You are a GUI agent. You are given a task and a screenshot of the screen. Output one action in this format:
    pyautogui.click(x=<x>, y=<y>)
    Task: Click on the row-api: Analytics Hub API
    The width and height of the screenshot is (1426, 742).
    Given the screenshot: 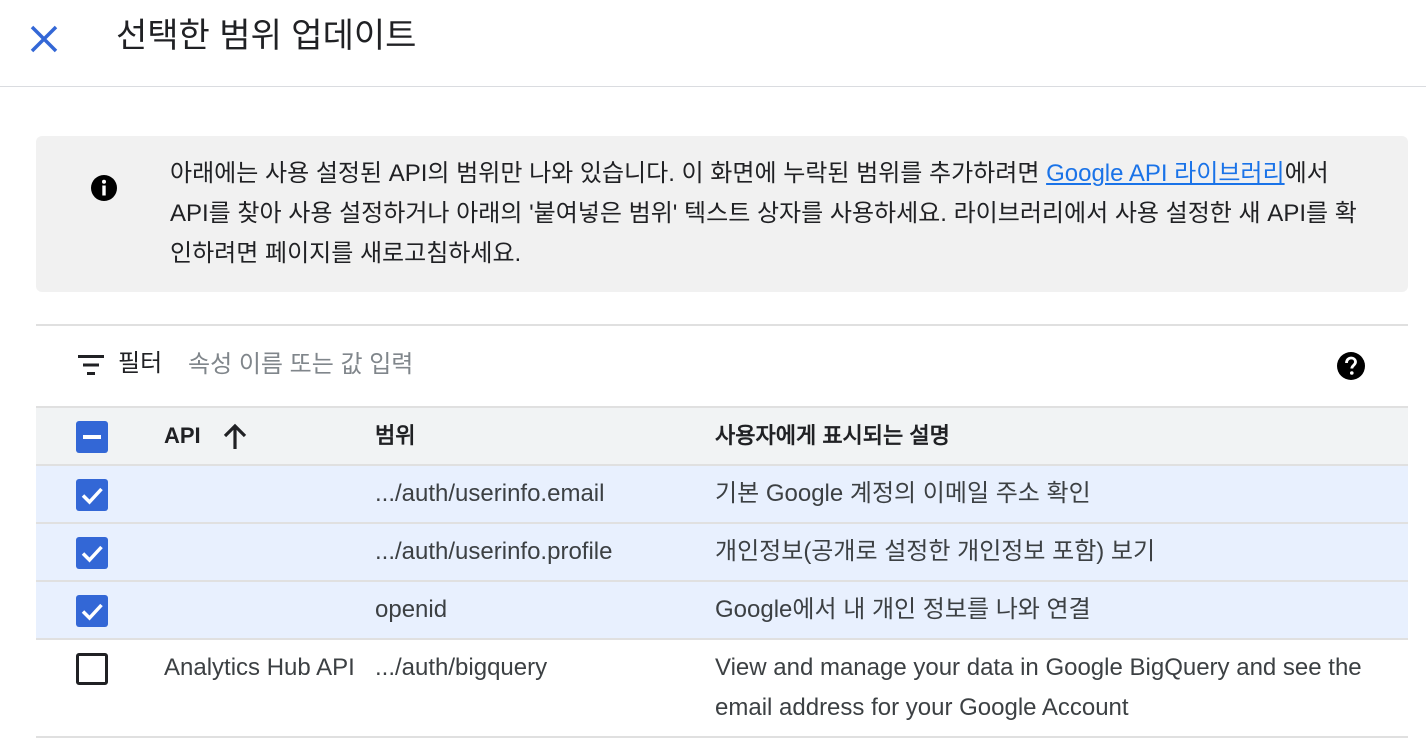 What is the action you would take?
    pyautogui.click(x=259, y=667)
    